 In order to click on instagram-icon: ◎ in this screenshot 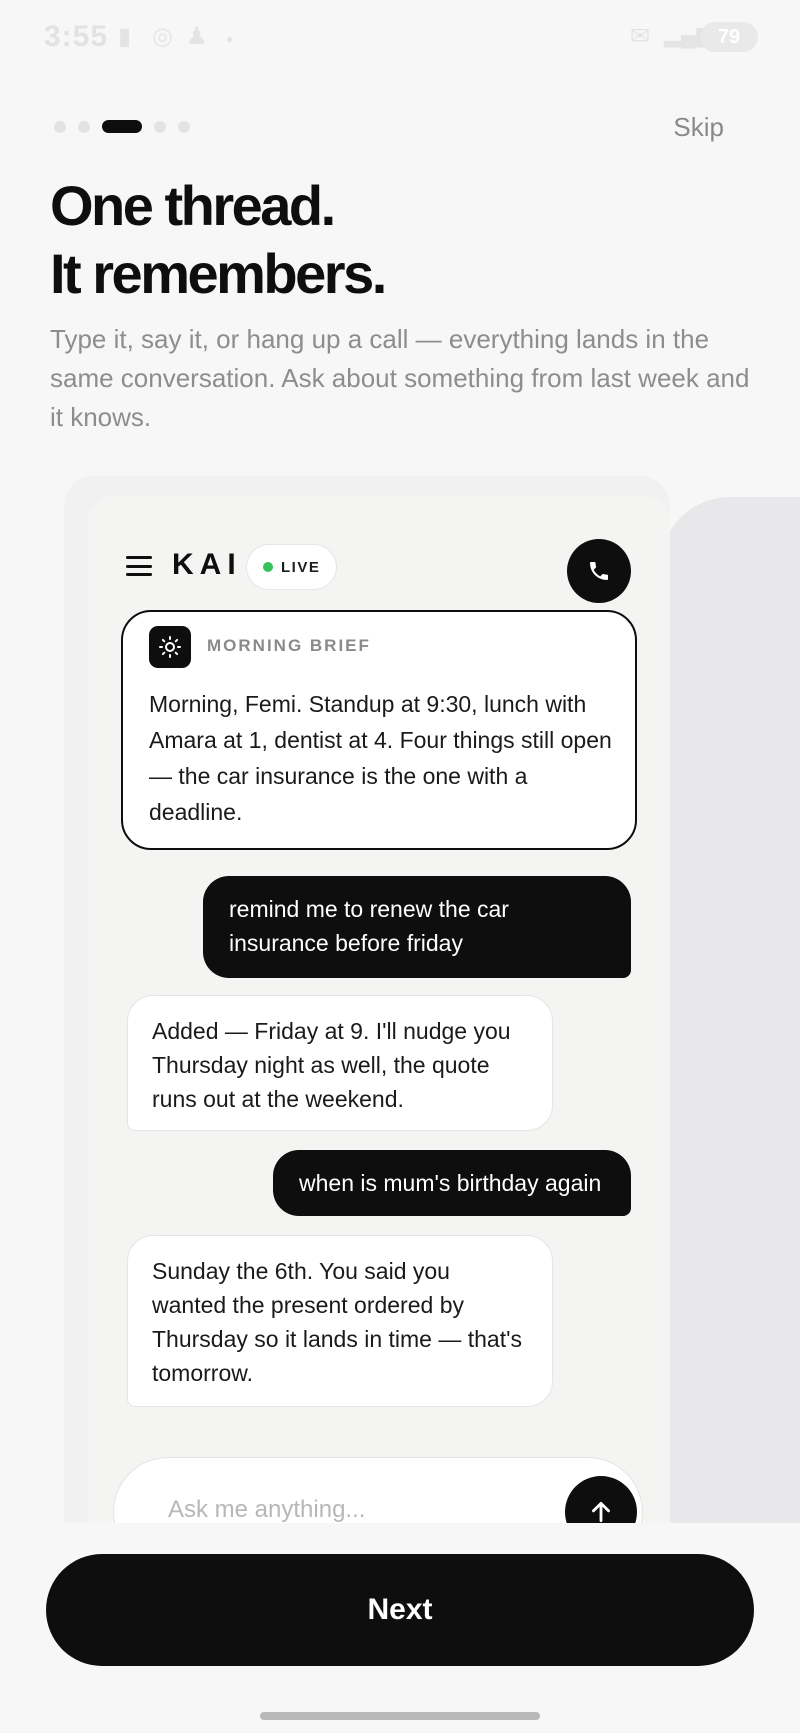, I will do `click(162, 36)`.